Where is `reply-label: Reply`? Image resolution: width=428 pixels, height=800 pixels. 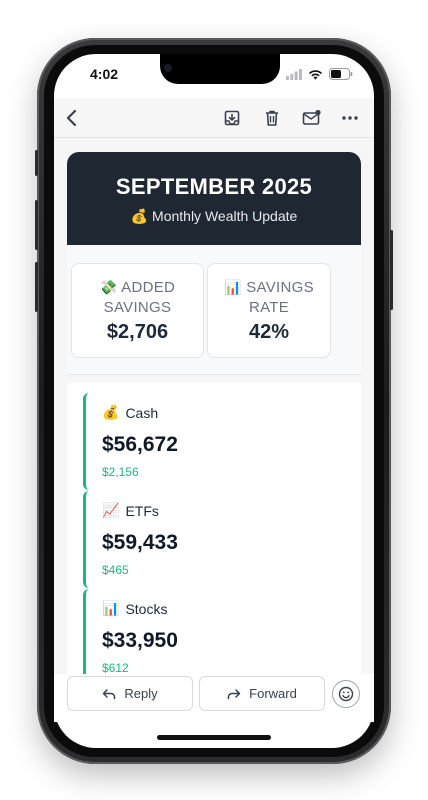
reply-label: Reply is located at coordinates (141, 693).